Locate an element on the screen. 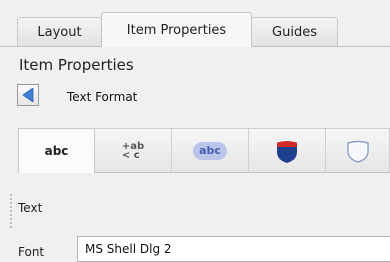 The width and height of the screenshot is (390, 262). tab-shadow is located at coordinates (287, 150).